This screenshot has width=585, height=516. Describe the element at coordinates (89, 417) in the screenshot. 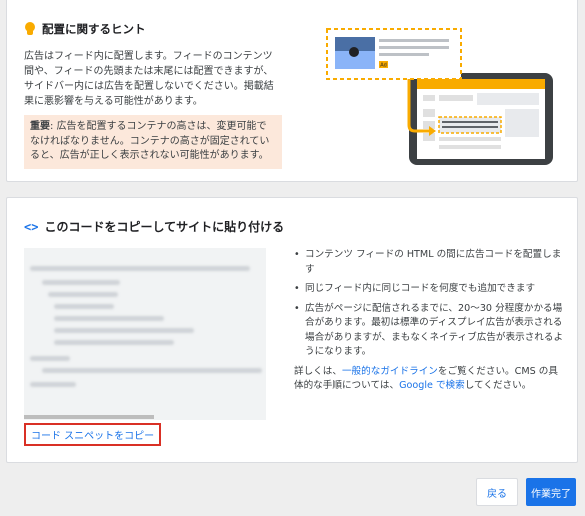

I see `code-horizontal-scrollbar` at that location.